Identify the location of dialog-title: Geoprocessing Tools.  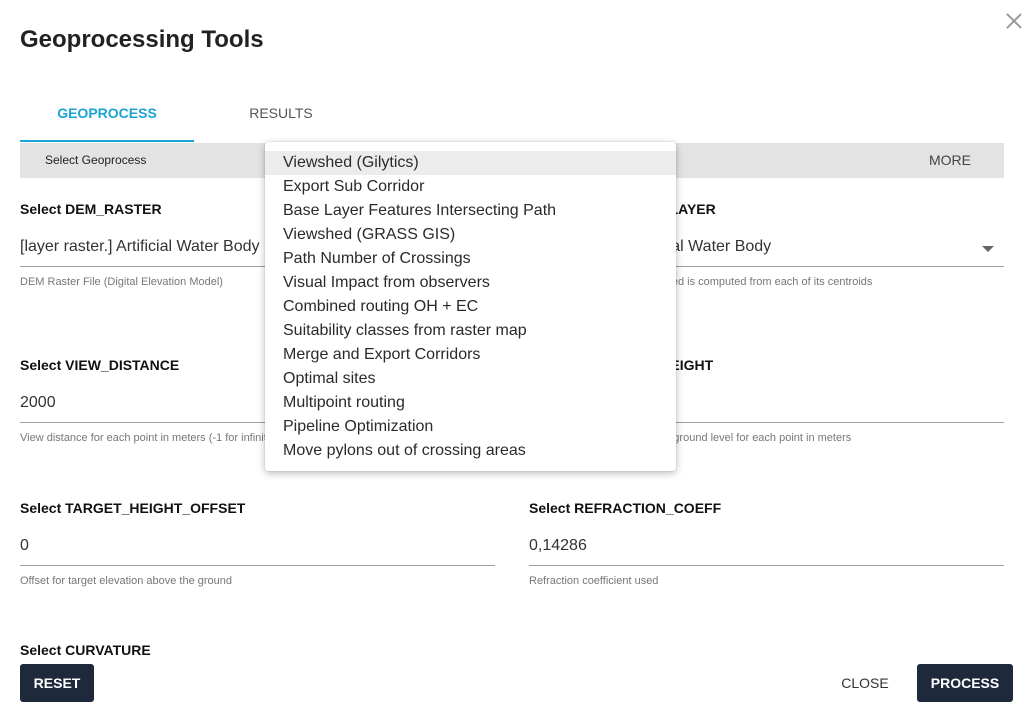
(142, 39).